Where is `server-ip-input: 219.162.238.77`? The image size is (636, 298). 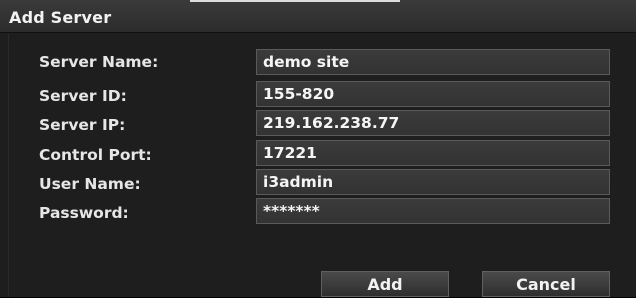 server-ip-input: 219.162.238.77 is located at coordinates (433, 123).